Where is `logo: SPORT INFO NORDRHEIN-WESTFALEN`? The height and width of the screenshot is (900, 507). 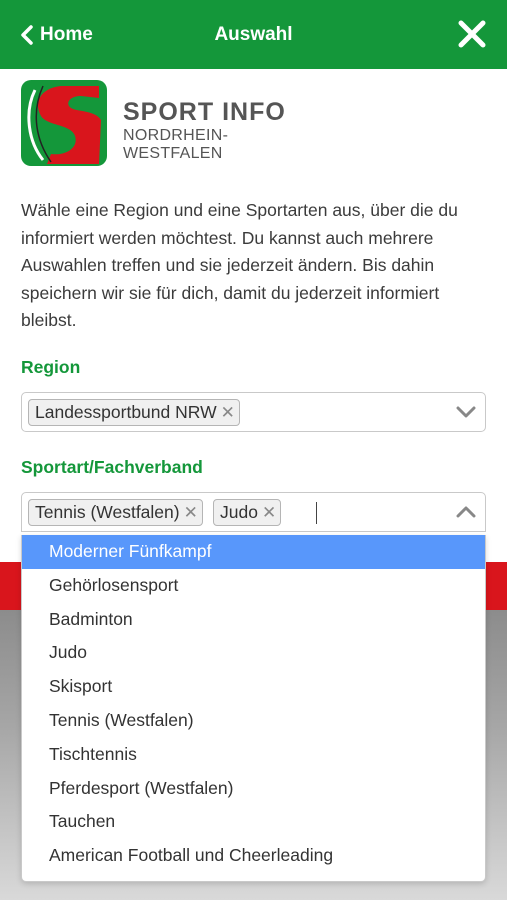 logo: SPORT INFO NORDRHEIN-WESTFALEN is located at coordinates (171, 123).